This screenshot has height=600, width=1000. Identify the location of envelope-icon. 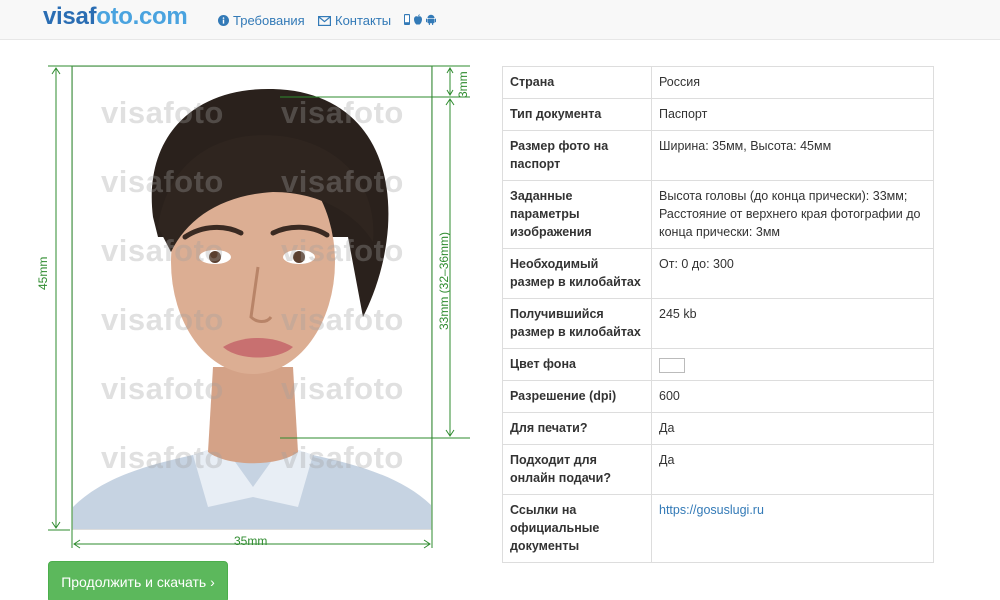
(324, 20).